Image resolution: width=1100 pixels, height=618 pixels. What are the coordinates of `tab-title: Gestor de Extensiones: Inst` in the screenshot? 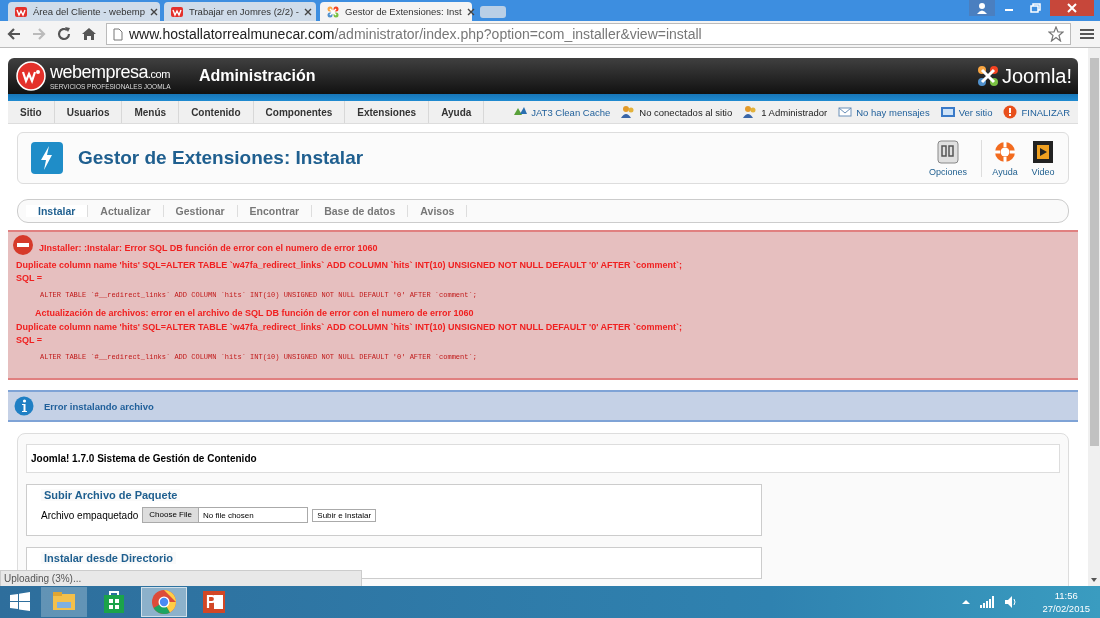 It's located at (403, 11).